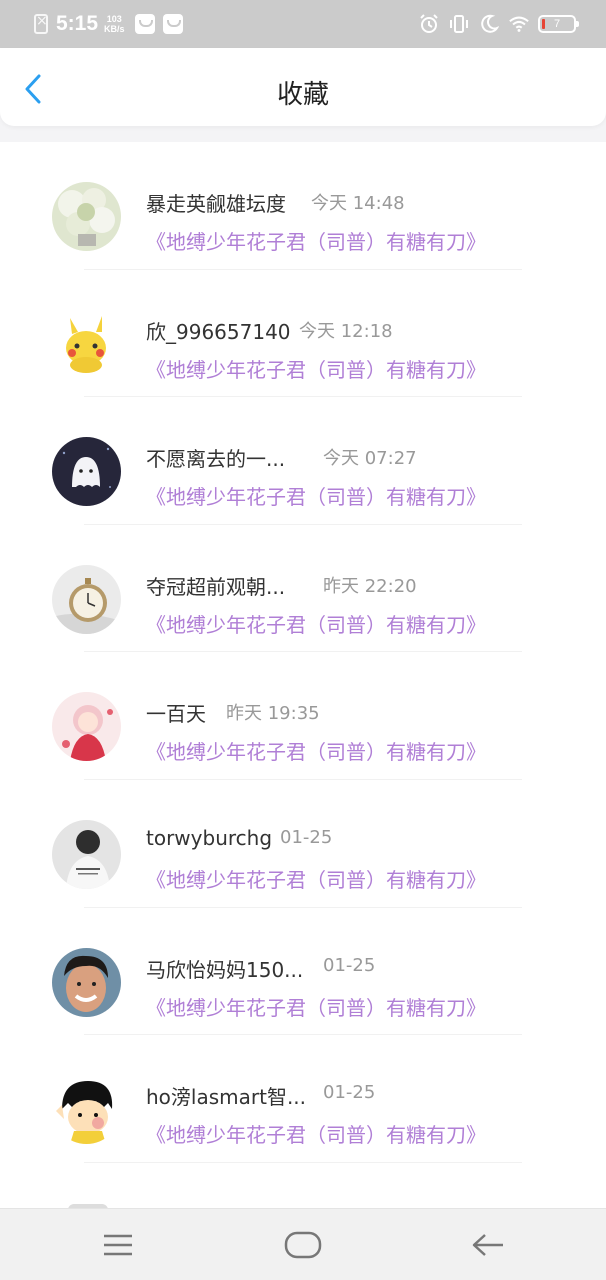  Describe the element at coordinates (302, 95) in the screenshot. I see `page-title: 收藏` at that location.